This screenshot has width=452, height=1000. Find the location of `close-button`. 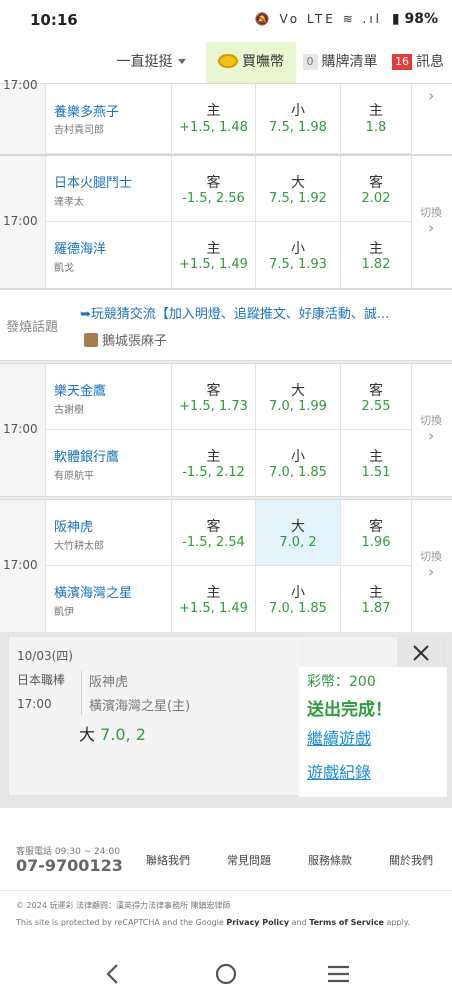

close-button is located at coordinates (421, 654).